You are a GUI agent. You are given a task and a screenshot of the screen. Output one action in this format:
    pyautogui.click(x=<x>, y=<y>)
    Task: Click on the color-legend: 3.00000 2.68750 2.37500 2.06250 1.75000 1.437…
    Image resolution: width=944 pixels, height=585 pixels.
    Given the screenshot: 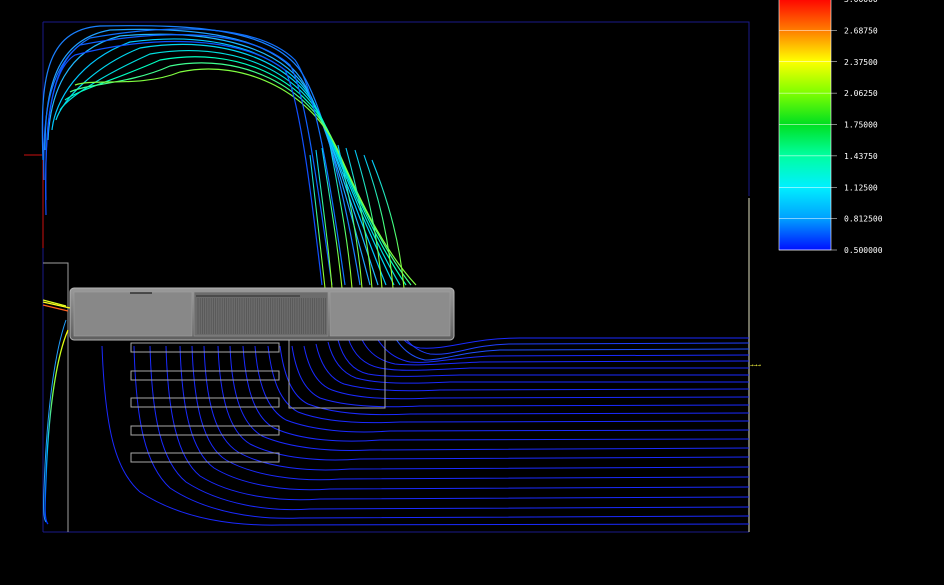 What is the action you would take?
    pyautogui.click(x=830, y=127)
    